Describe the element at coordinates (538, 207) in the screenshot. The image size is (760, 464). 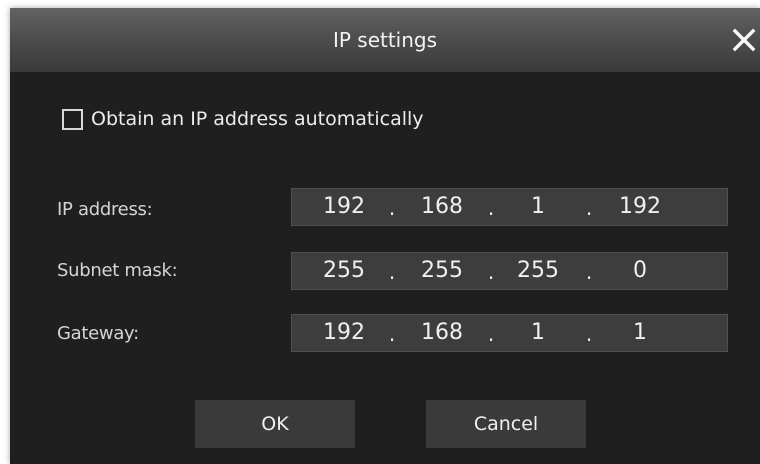
I see `ip-address-octet-3: 1` at that location.